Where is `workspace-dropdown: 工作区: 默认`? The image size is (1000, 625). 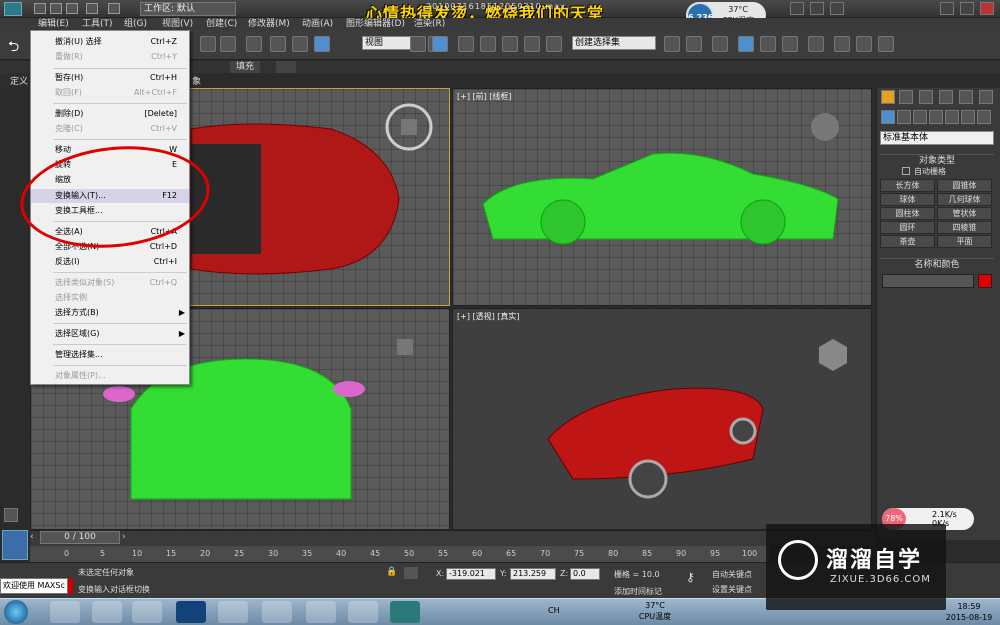
workspace-dropdown: 工作区: 默认 is located at coordinates (188, 9).